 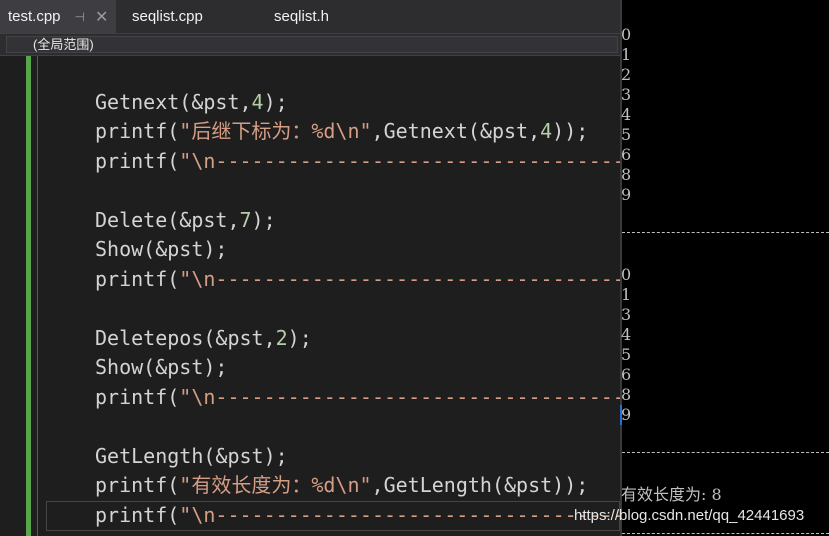 I want to click on code-line: Deletepos(&pst,2);, so click(x=203, y=338).